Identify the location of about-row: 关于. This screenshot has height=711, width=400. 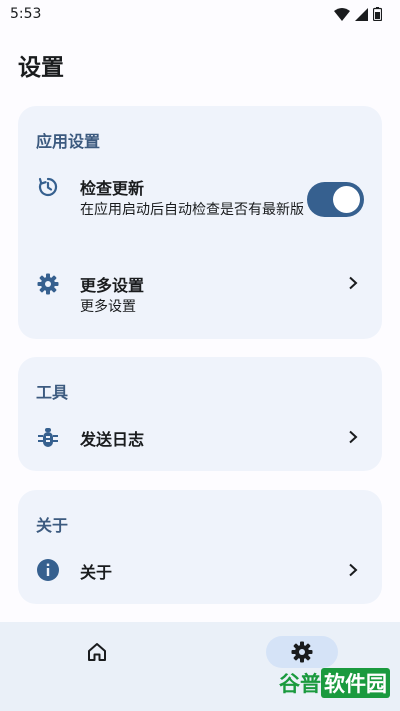
(200, 571).